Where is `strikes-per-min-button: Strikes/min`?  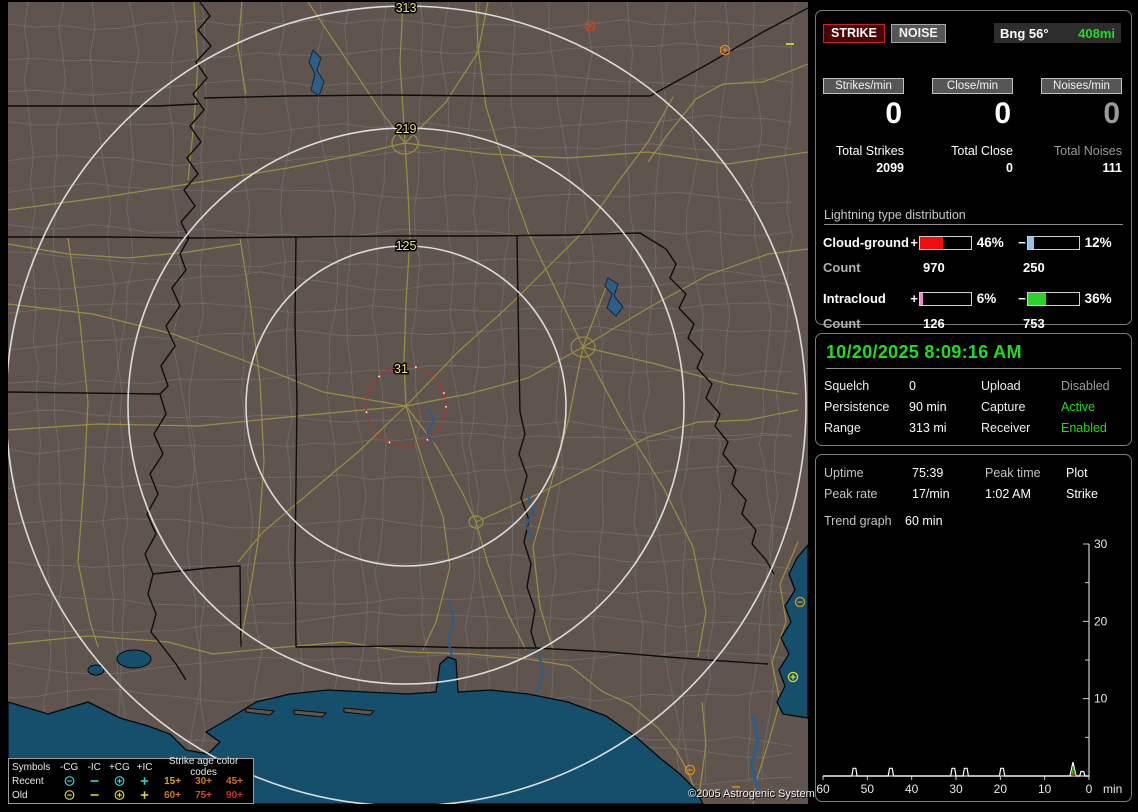
strikes-per-min-button: Strikes/min is located at coordinates (863, 86).